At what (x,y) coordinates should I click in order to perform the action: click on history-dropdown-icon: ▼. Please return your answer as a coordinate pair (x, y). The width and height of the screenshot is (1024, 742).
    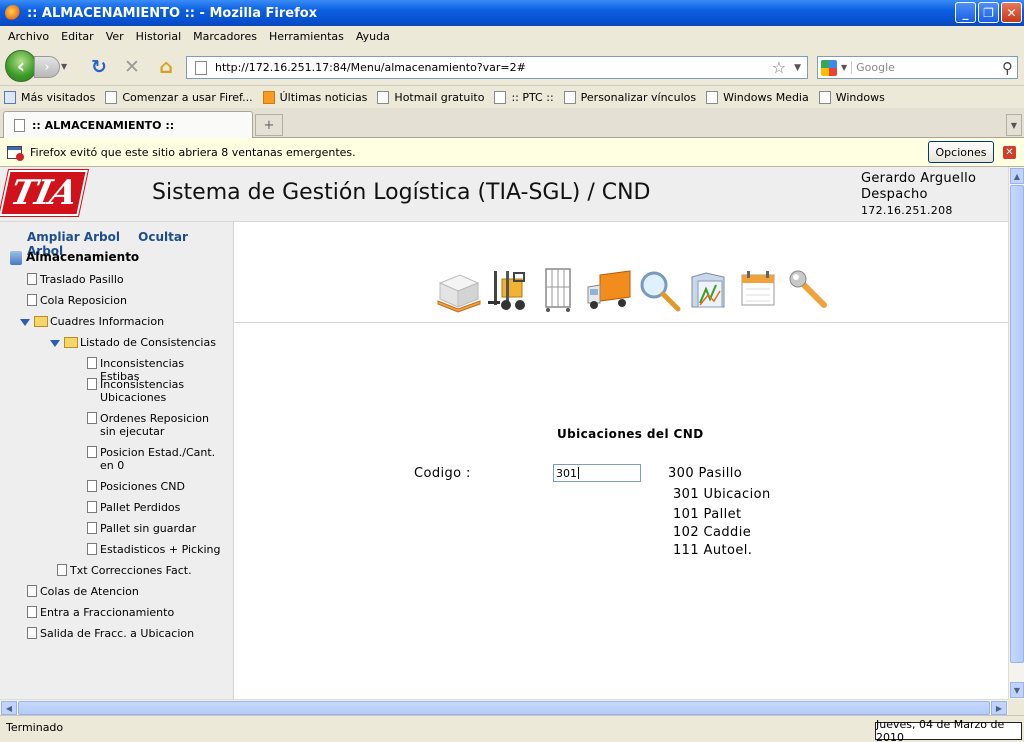
    Looking at the image, I should click on (64, 66).